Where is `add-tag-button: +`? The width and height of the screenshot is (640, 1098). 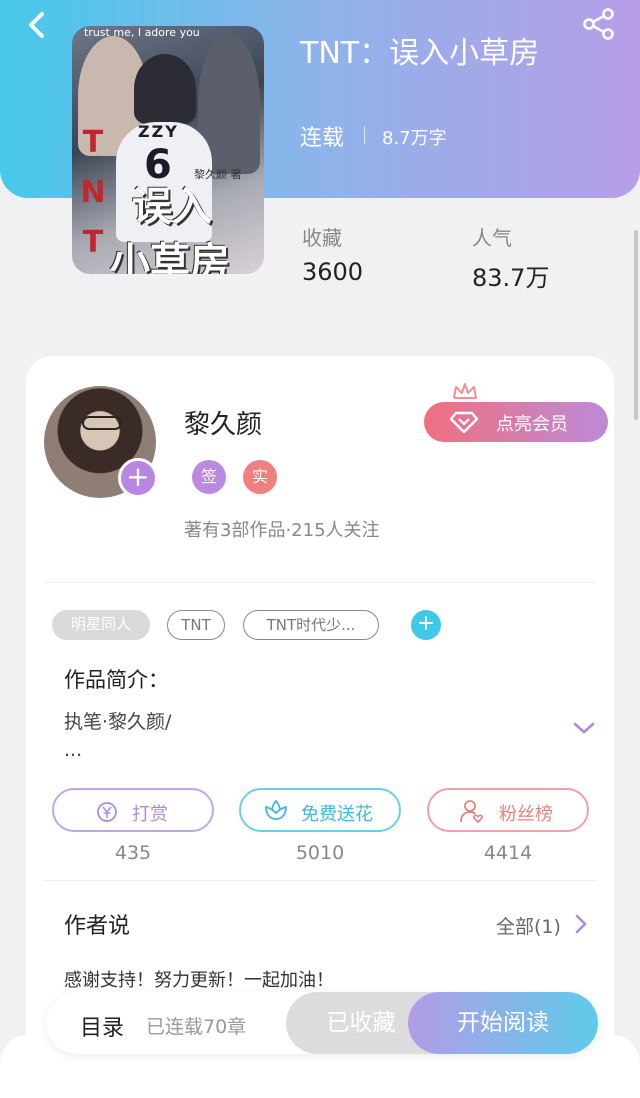
add-tag-button: + is located at coordinates (426, 625).